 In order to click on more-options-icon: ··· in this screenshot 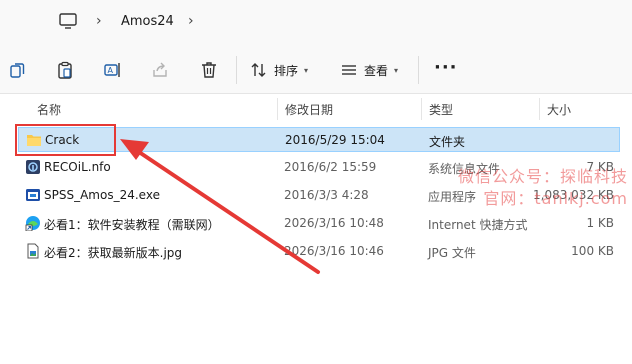, I will do `click(446, 68)`.